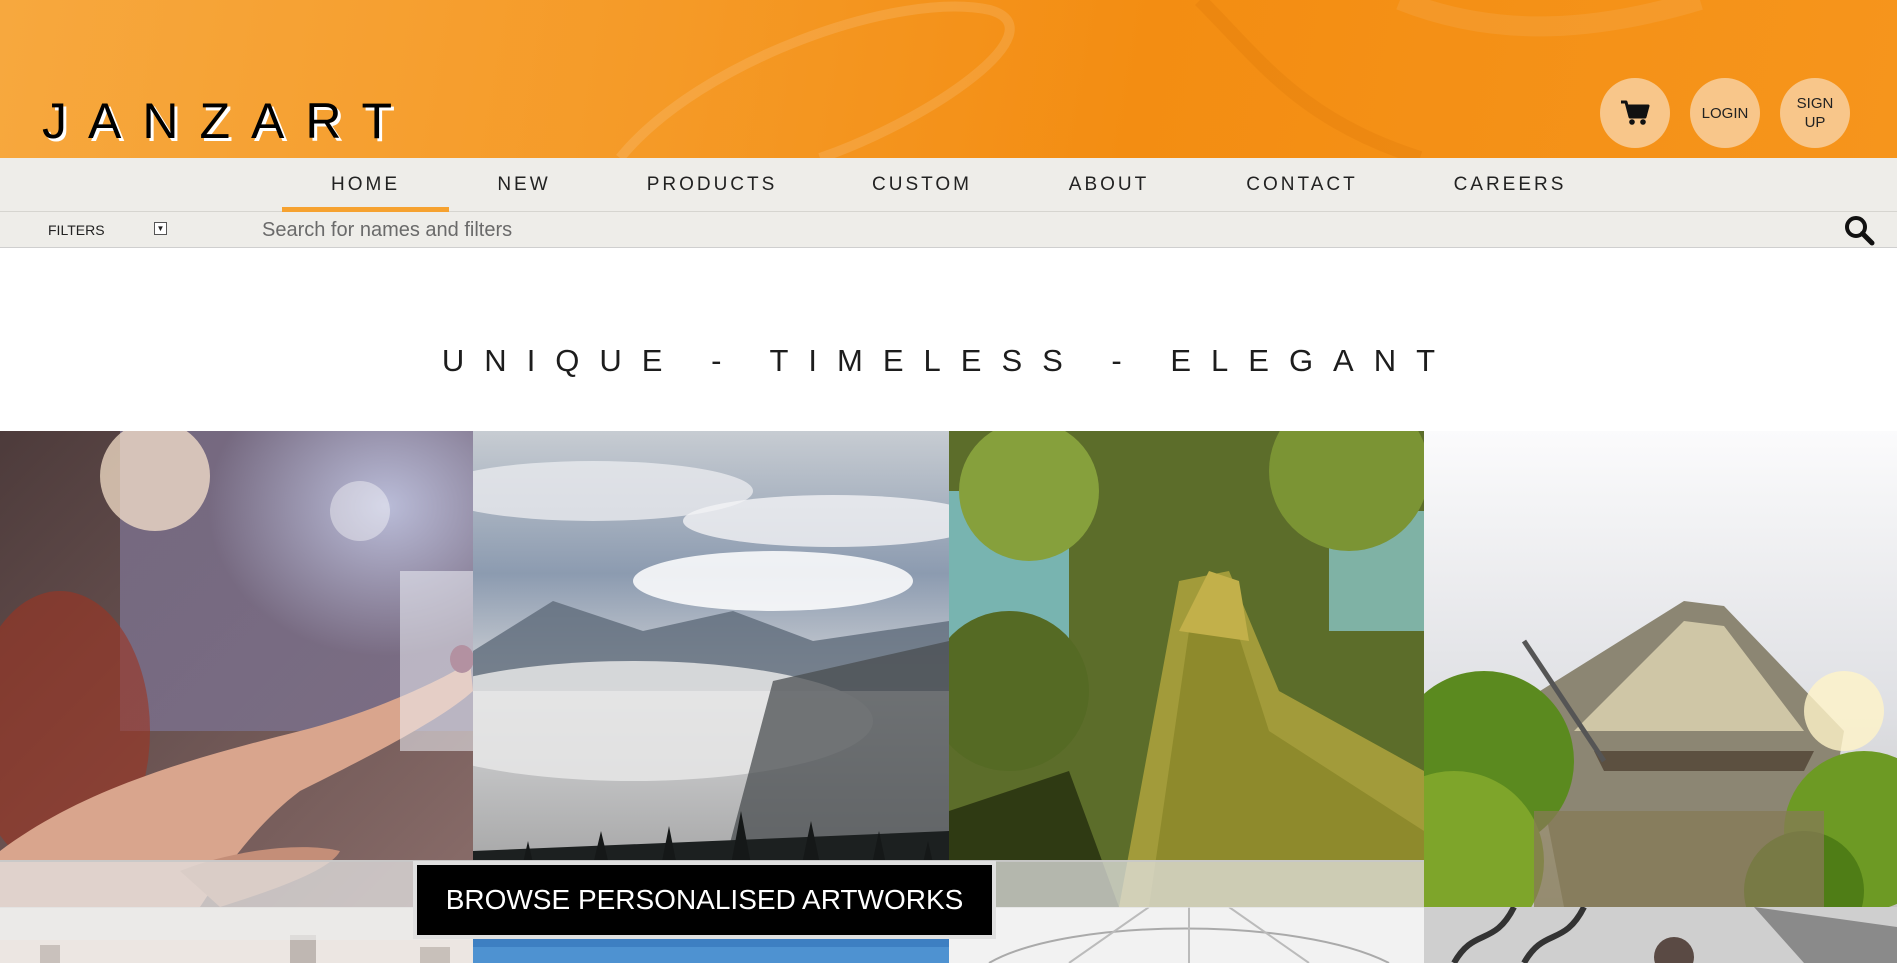  Describe the element at coordinates (365, 185) in the screenshot. I see `nav-item-home: HOME` at that location.